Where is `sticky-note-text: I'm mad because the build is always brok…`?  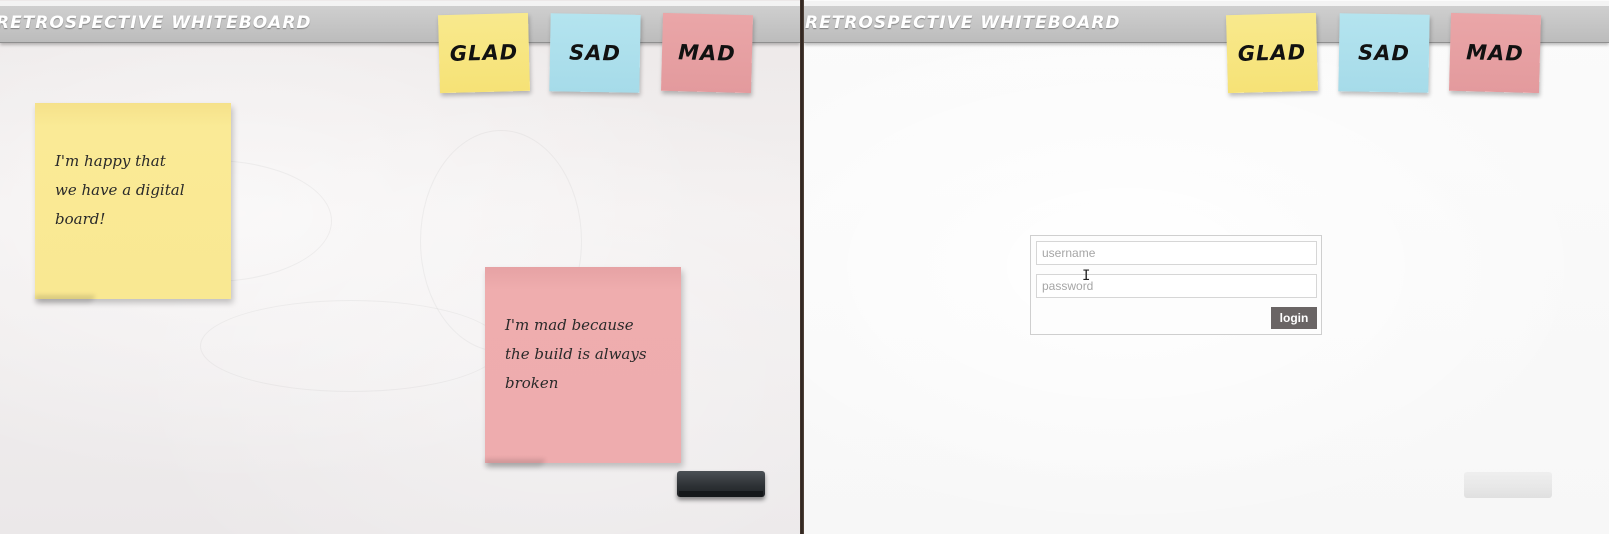 sticky-note-text: I'm mad because the build is always brok… is located at coordinates (586, 354).